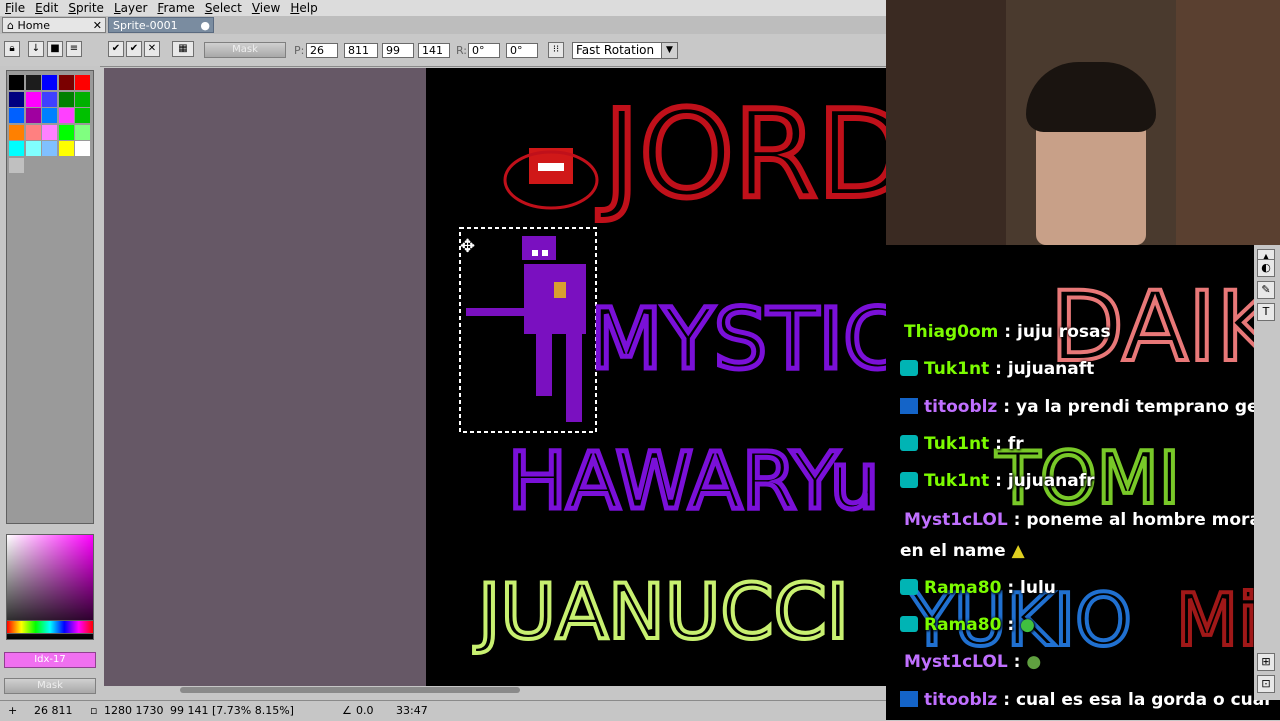  Describe the element at coordinates (134, 49) in the screenshot. I see `check-all-icon: ✔` at that location.